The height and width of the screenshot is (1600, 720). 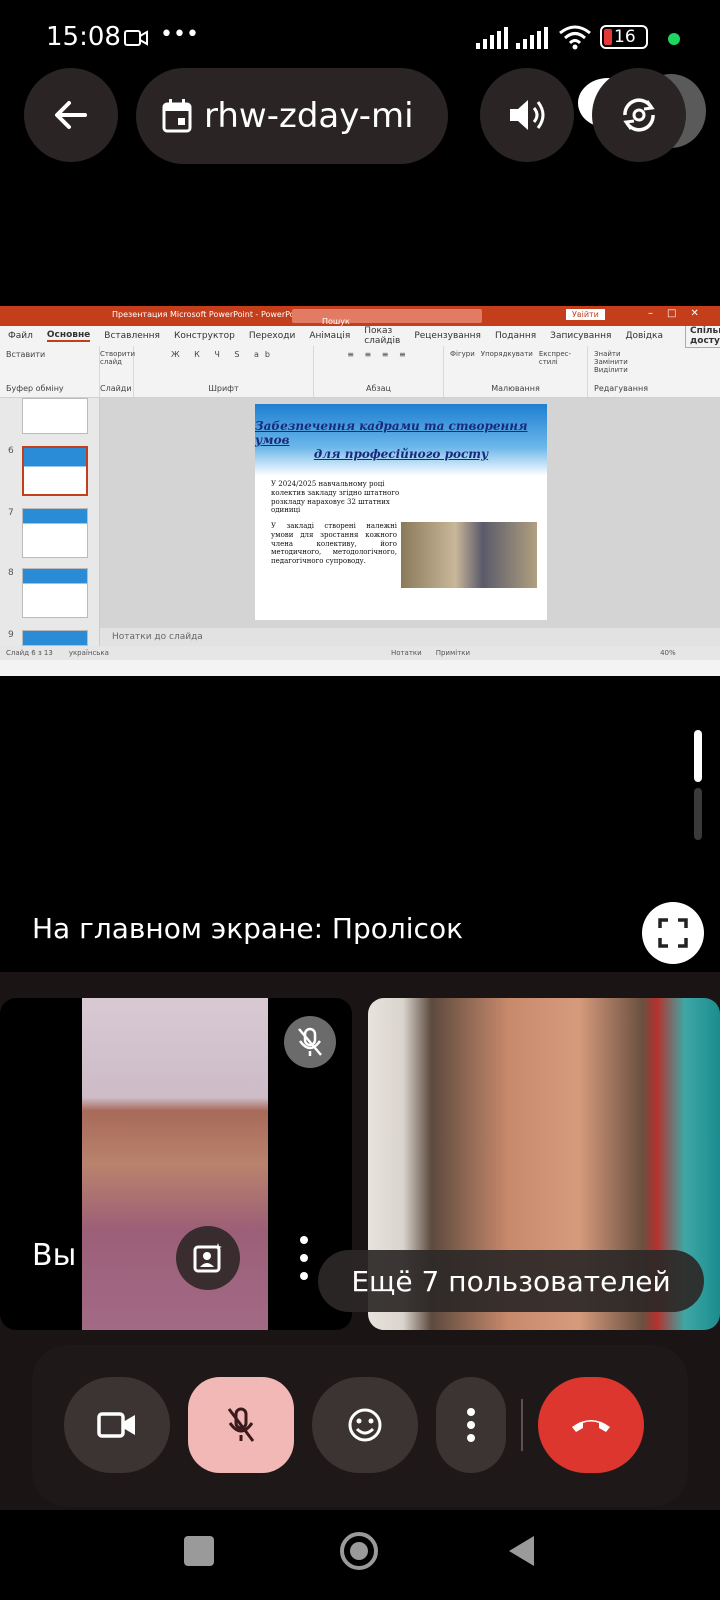 I want to click on group-label-drawing: Малювання, so click(x=515, y=388).